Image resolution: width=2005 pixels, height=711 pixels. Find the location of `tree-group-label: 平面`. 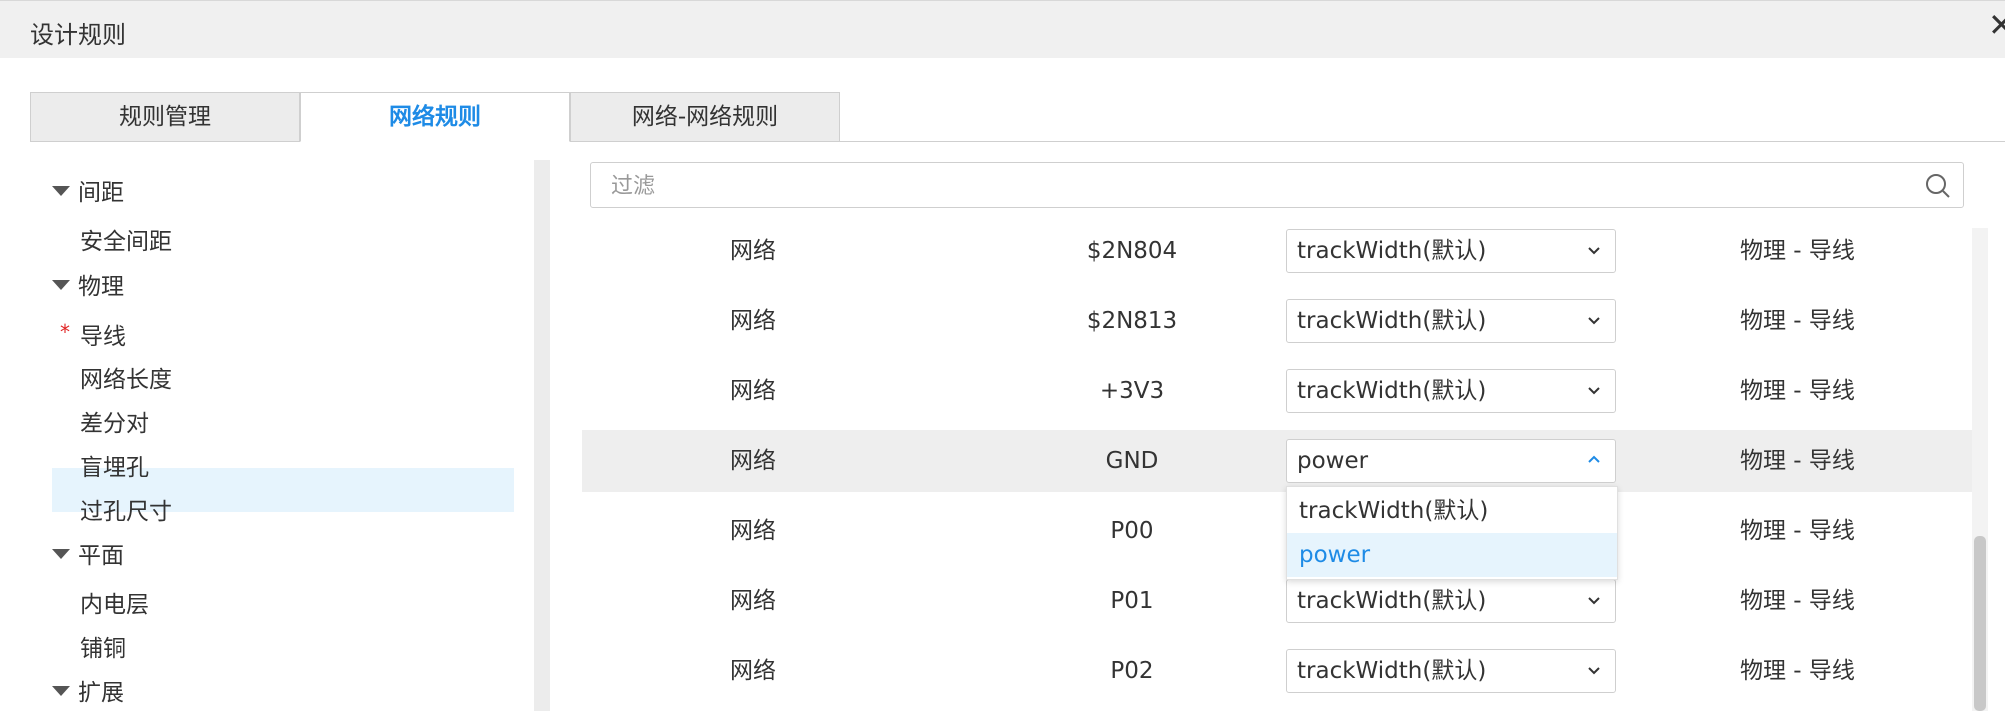

tree-group-label: 平面 is located at coordinates (101, 556).